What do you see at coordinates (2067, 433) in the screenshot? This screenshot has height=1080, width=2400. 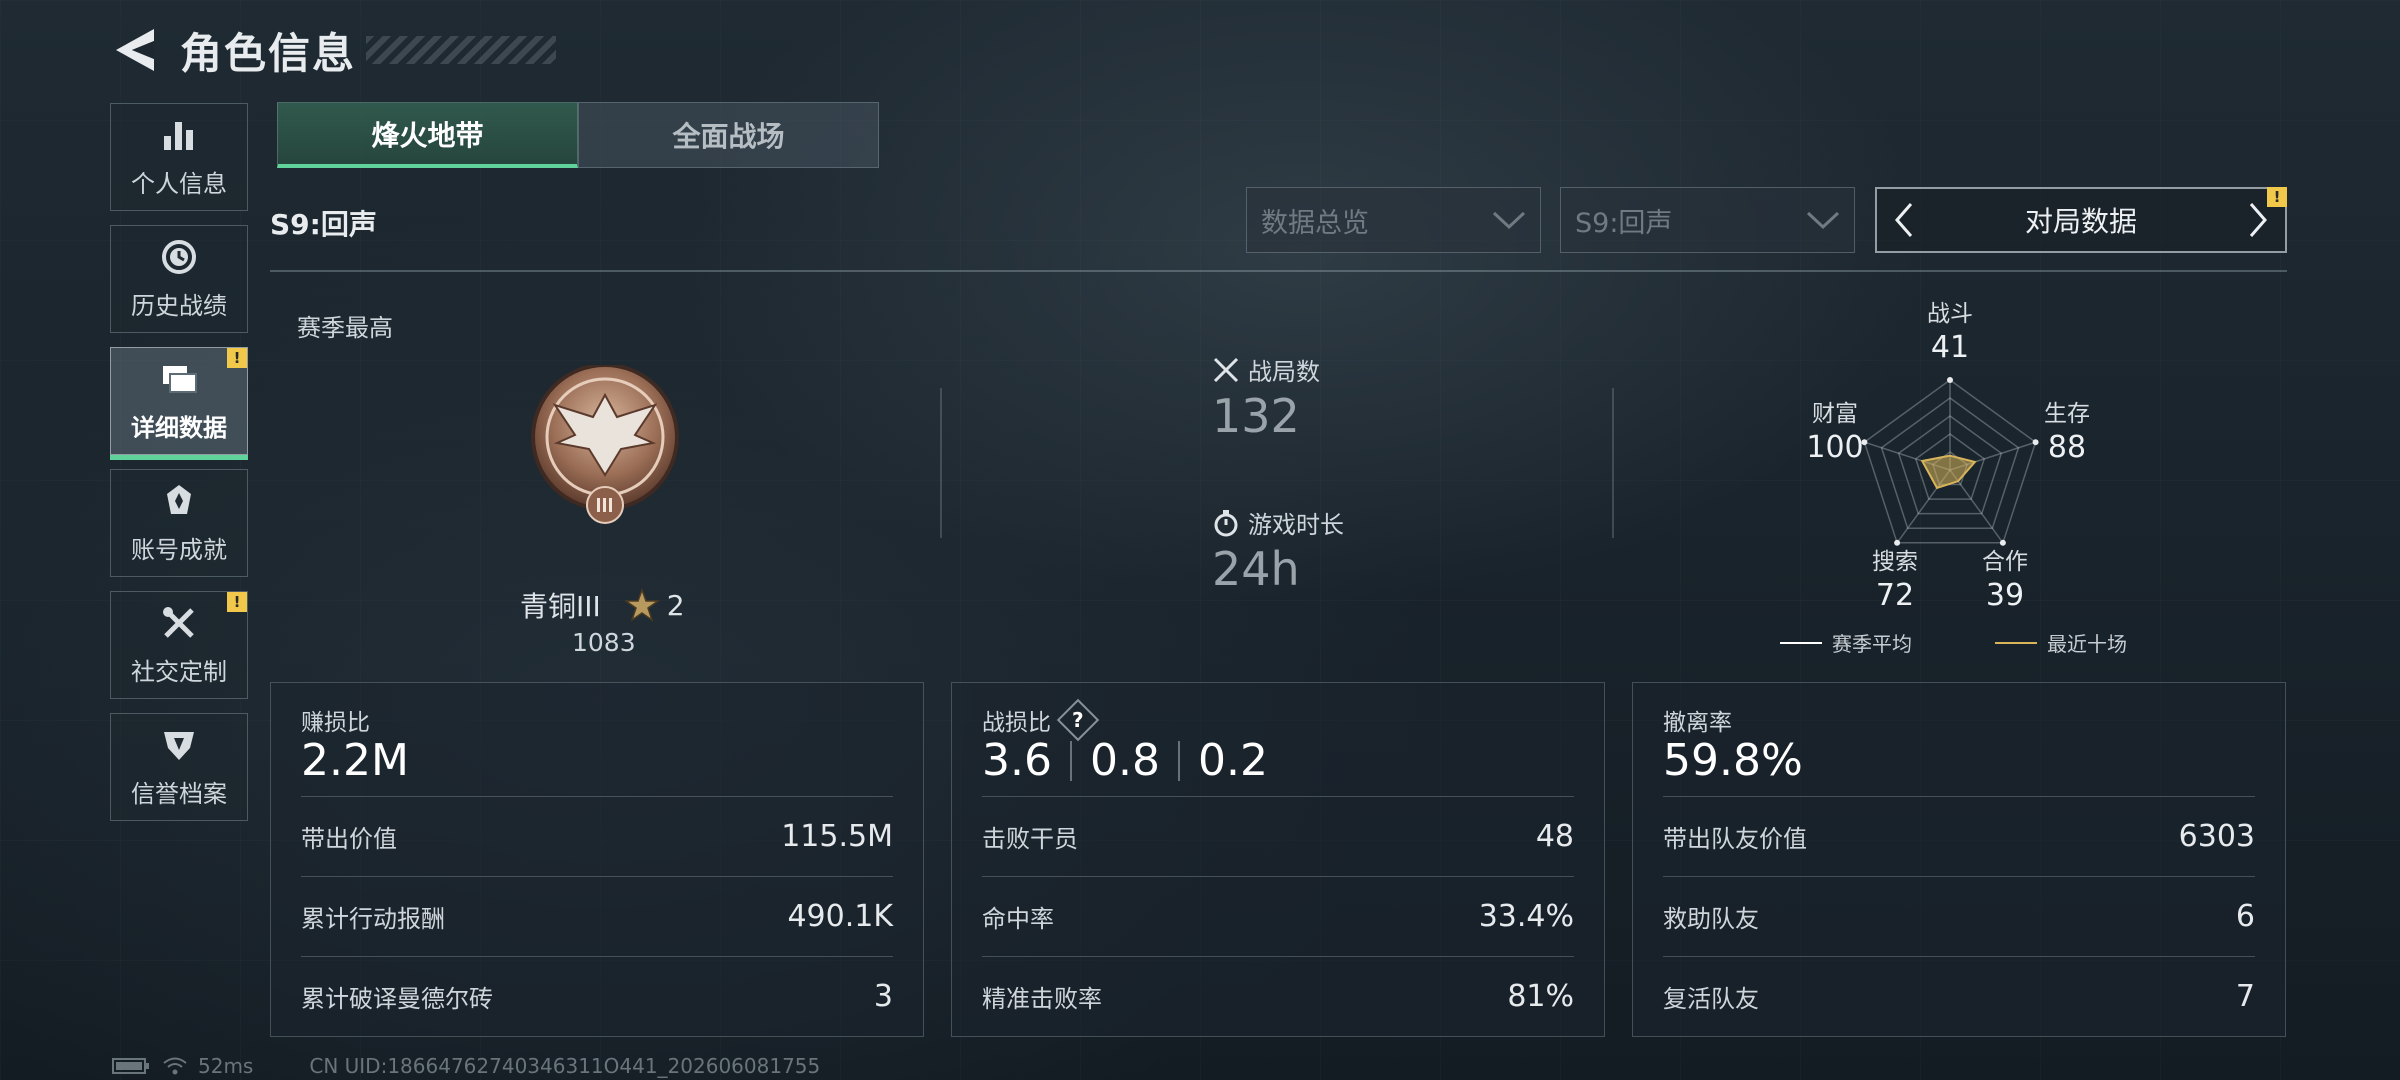 I see `radar-axis-survival: 生存 88` at bounding box center [2067, 433].